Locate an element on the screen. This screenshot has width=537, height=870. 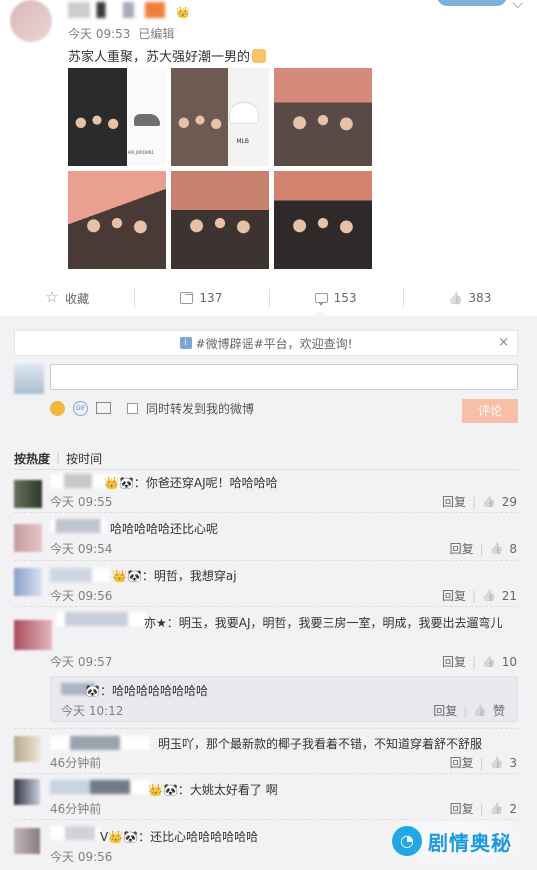
cap-image is located at coordinates (244, 113).